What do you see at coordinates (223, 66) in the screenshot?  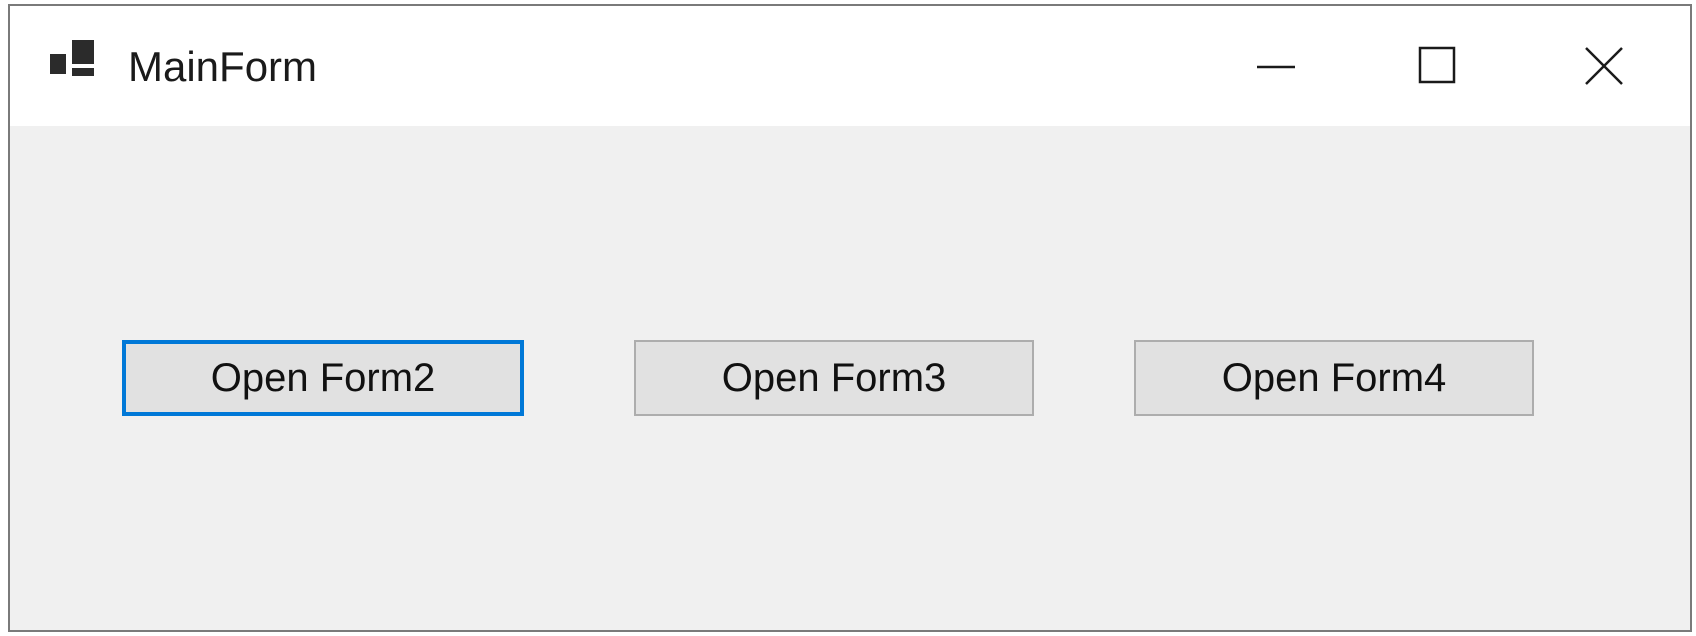 I see `window-title: MainForm` at bounding box center [223, 66].